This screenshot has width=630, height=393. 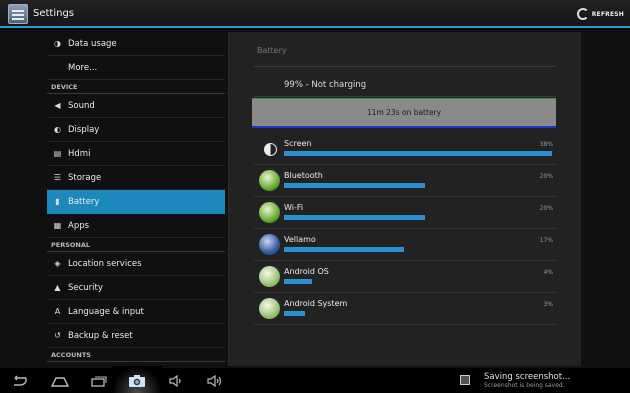 I want to click on volume-down-icon, so click(x=175, y=380).